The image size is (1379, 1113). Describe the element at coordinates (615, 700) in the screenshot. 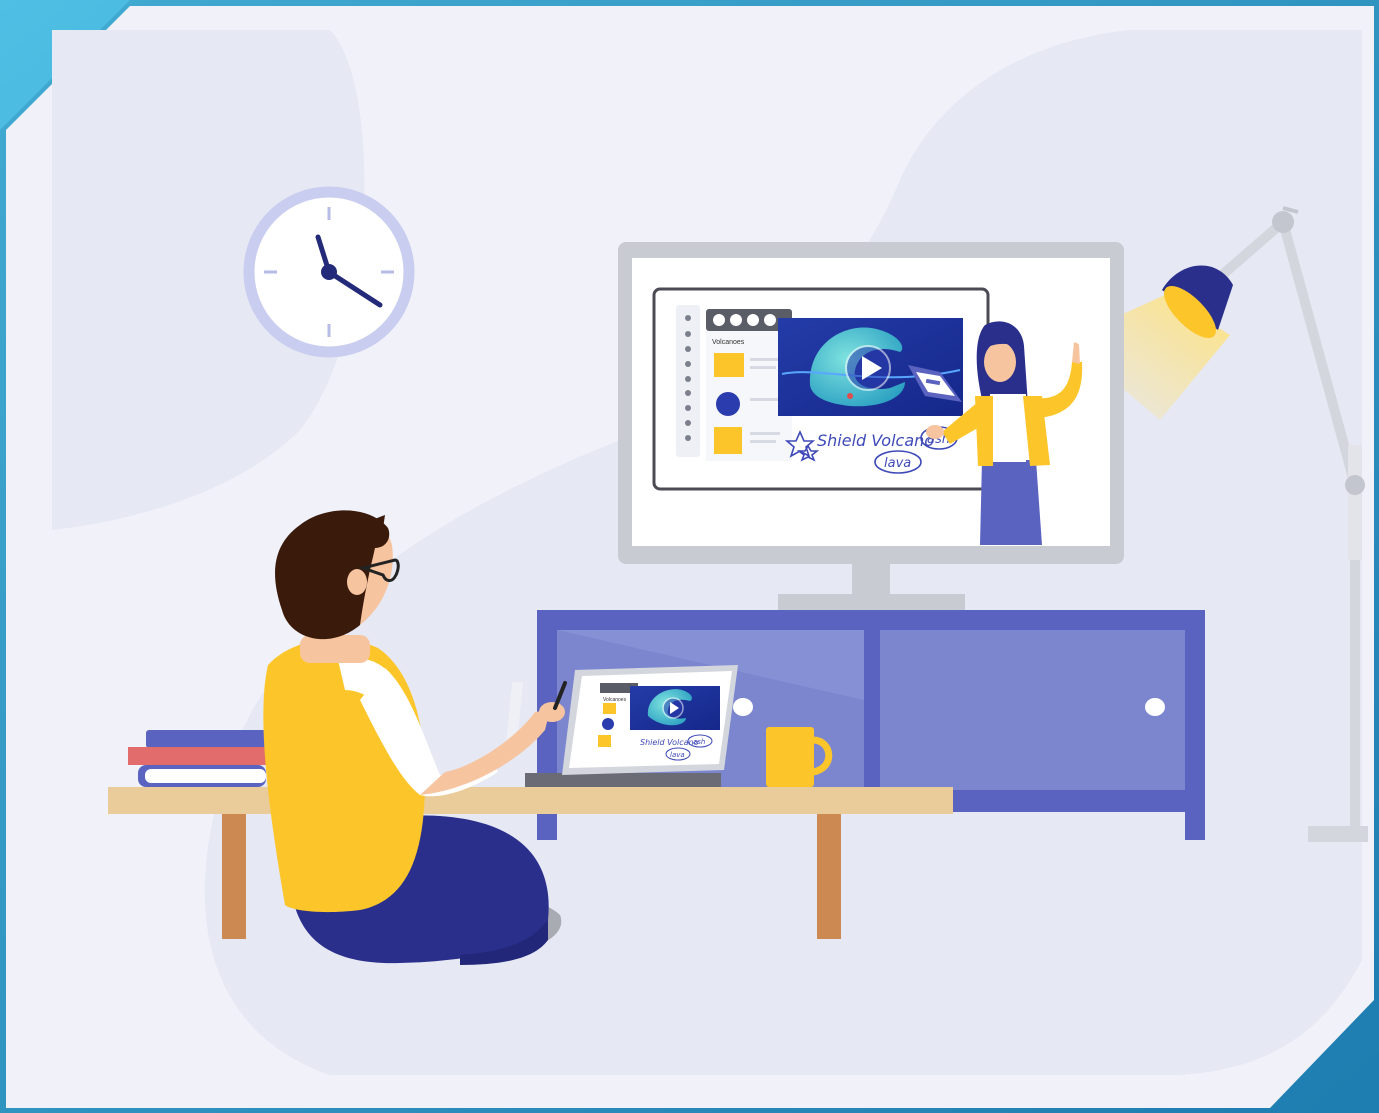

I see `tablet-toolbar-title: Volcanoes` at that location.